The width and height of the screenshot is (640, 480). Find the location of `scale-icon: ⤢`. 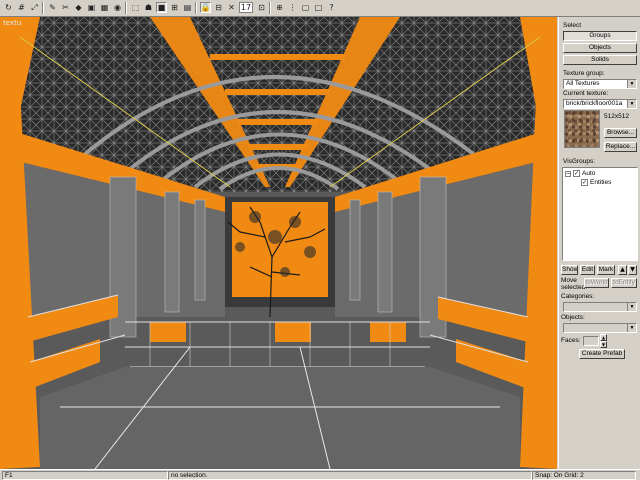

scale-icon: ⤢ is located at coordinates (34, 7).